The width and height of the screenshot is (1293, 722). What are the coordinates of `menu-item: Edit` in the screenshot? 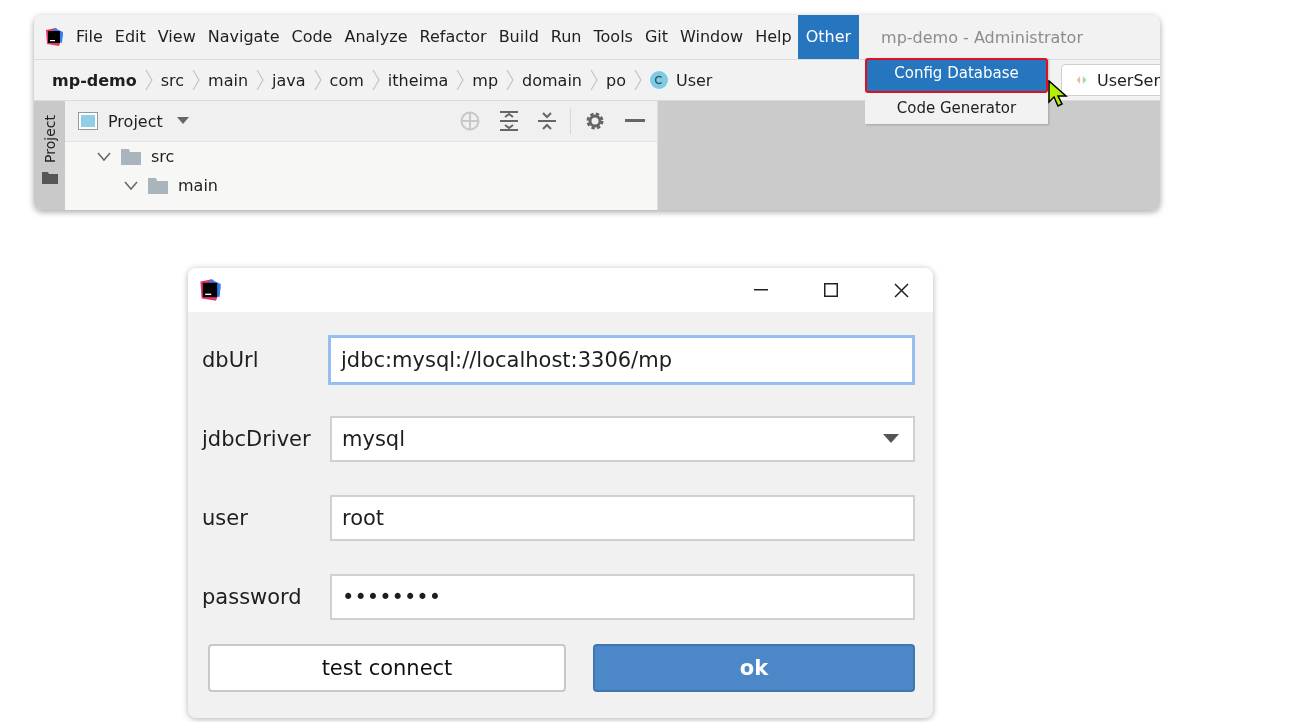 It's located at (130, 37).